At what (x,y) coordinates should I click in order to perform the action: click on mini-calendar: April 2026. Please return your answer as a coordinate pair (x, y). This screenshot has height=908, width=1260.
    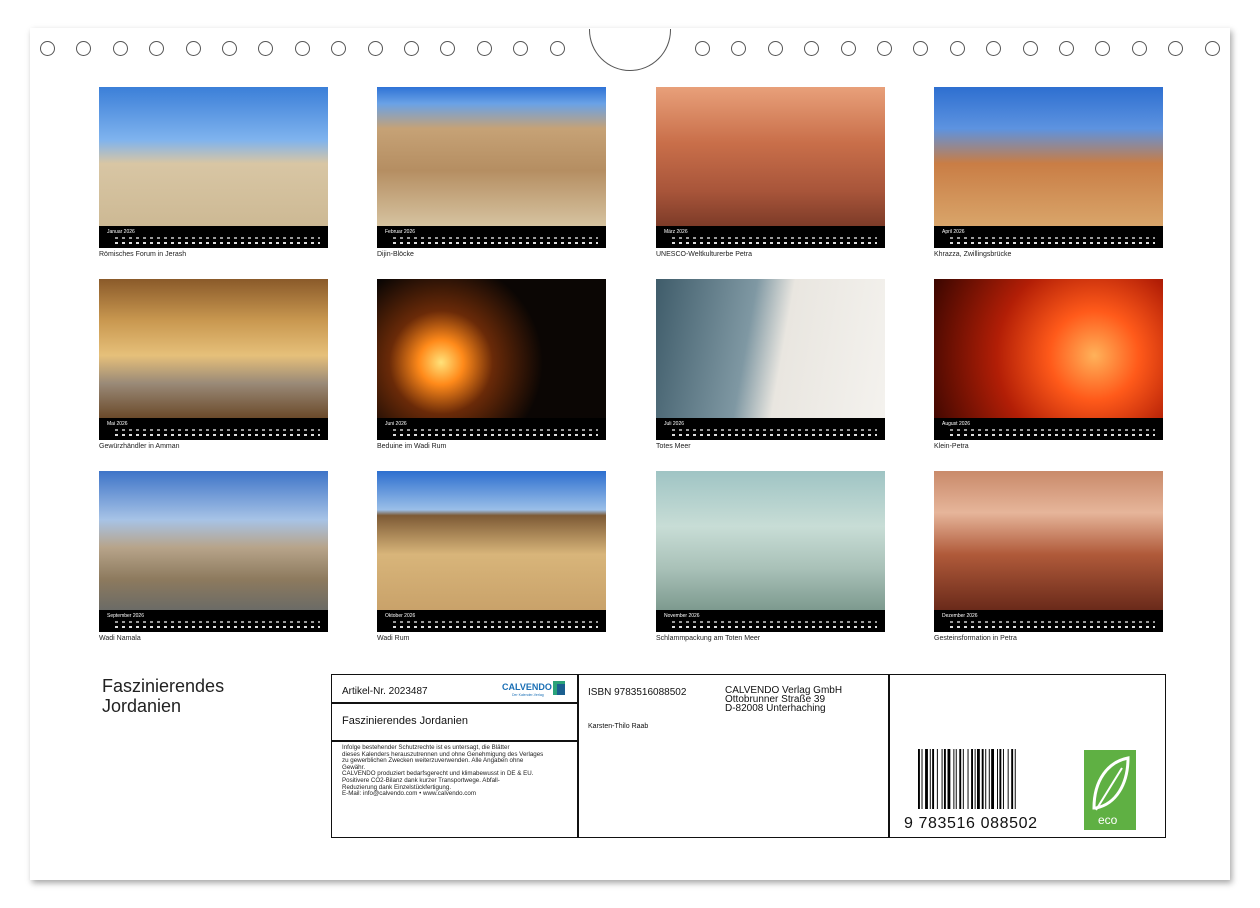
    Looking at the image, I should click on (1048, 237).